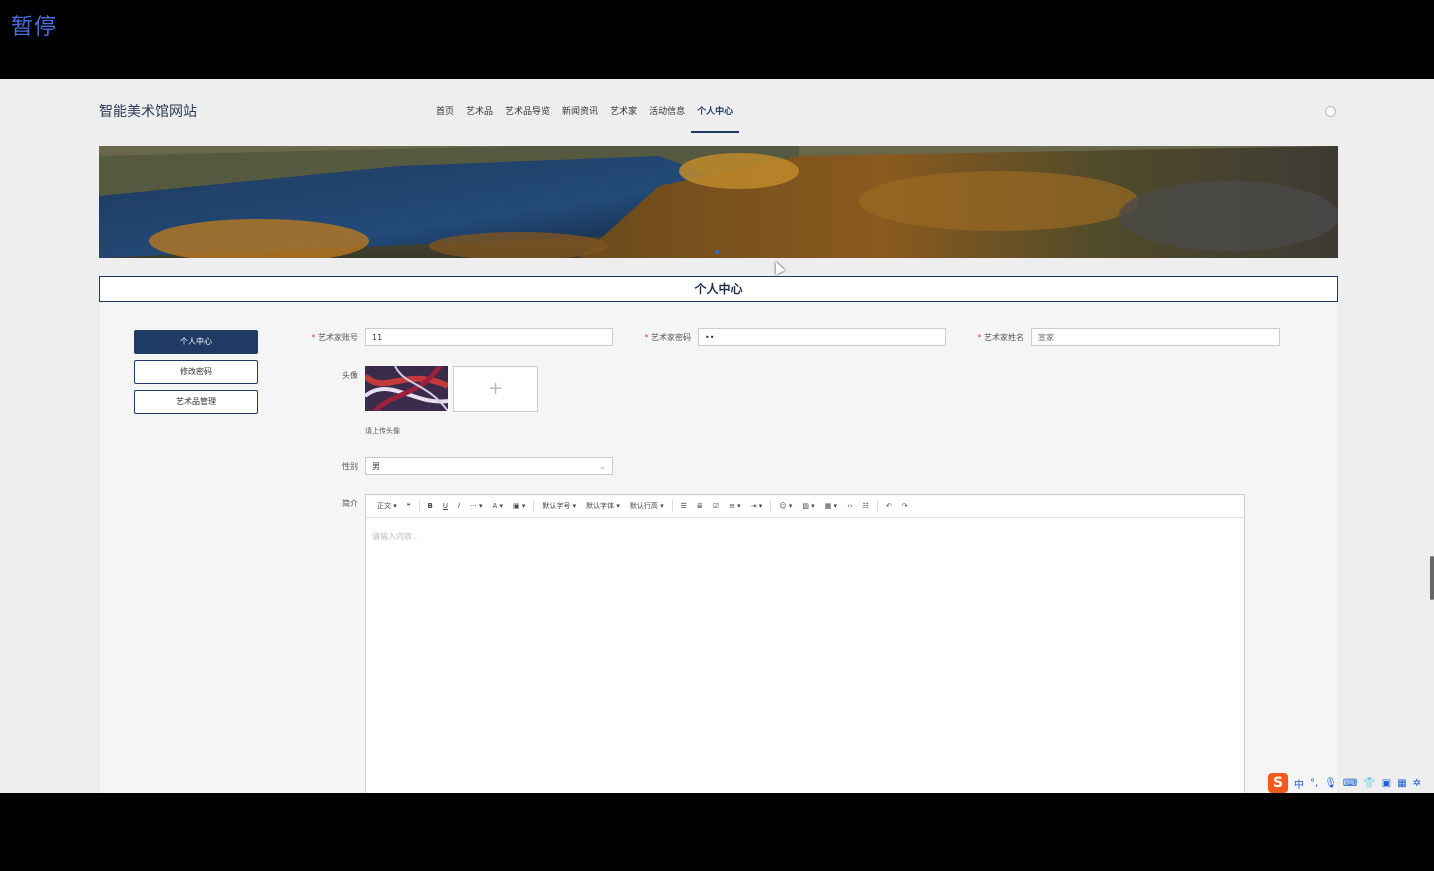 This screenshot has height=871, width=1434. Describe the element at coordinates (34, 27) in the screenshot. I see `pause-overlay-label: 暂停` at that location.